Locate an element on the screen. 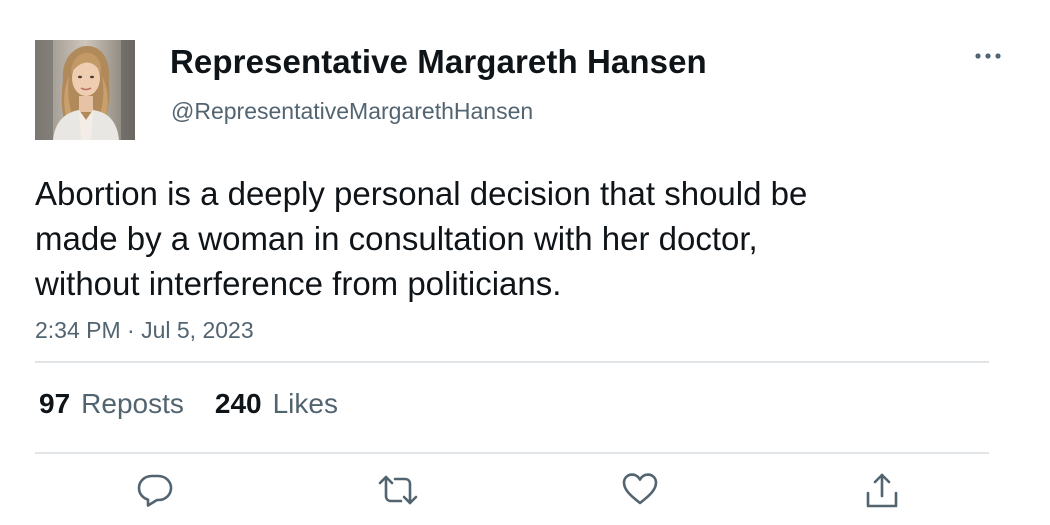 The height and width of the screenshot is (525, 1050). like-icon is located at coordinates (640, 489).